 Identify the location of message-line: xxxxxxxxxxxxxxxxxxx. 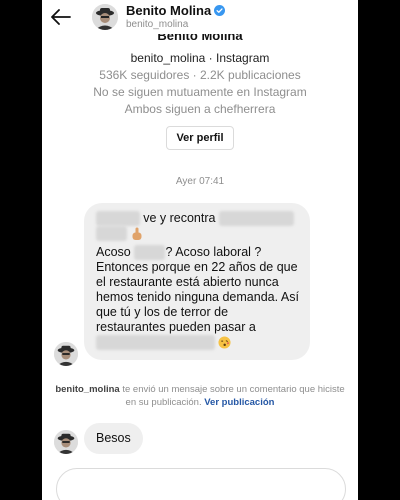
(198, 342).